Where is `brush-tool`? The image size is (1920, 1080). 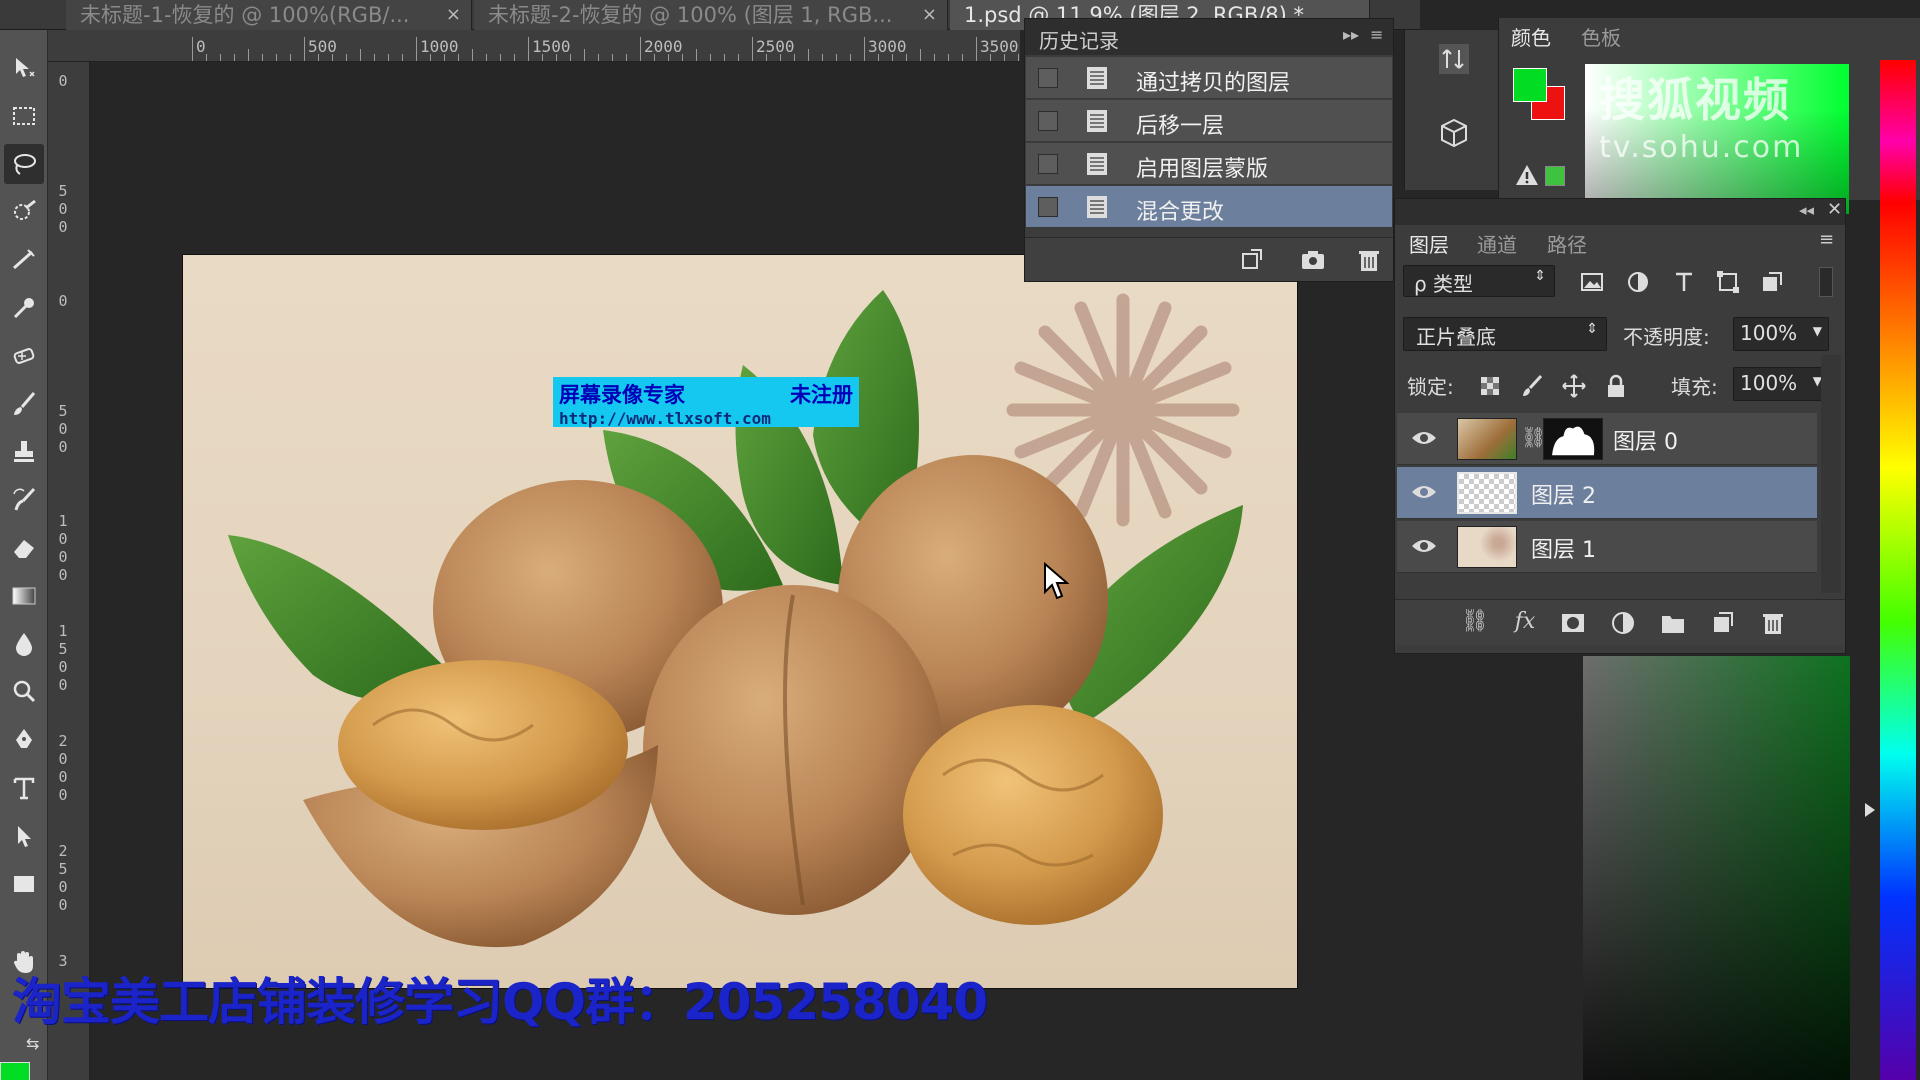 brush-tool is located at coordinates (24, 404).